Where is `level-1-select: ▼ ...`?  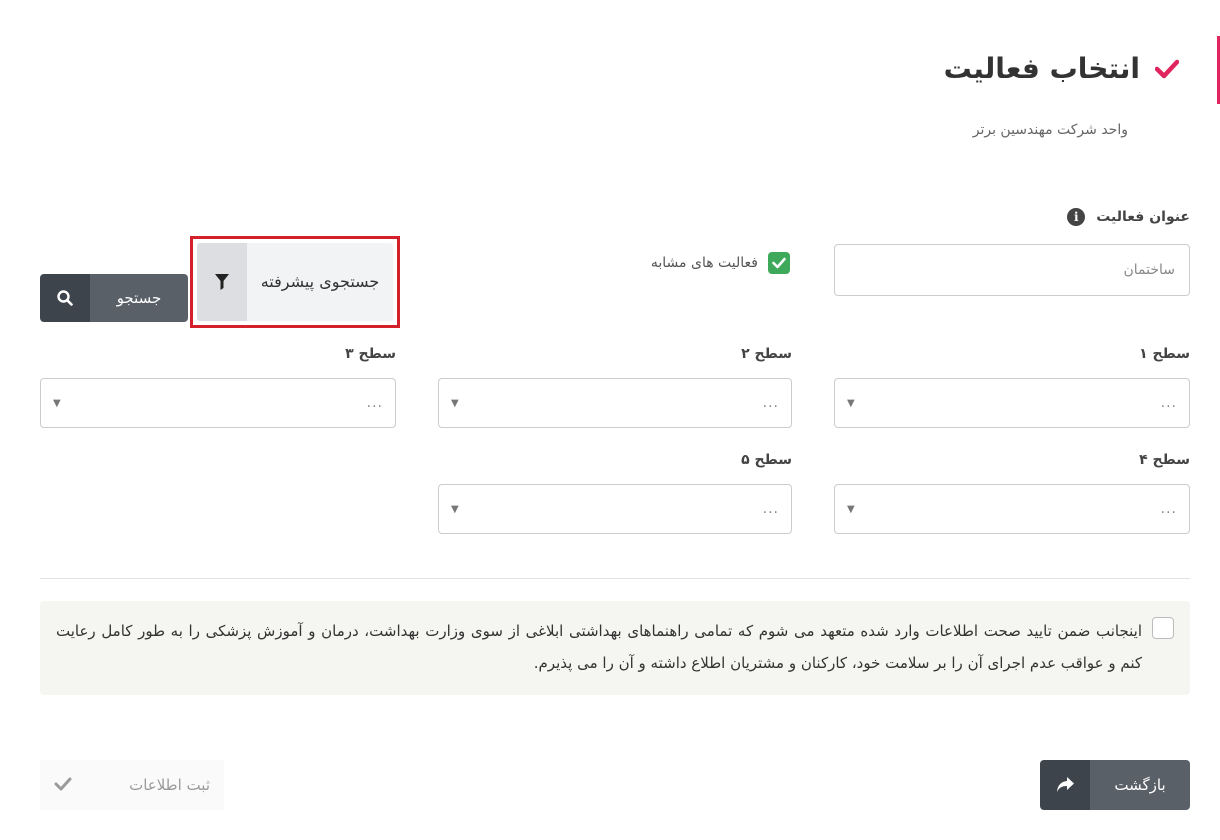
level-1-select: ▼ ... is located at coordinates (1012, 403).